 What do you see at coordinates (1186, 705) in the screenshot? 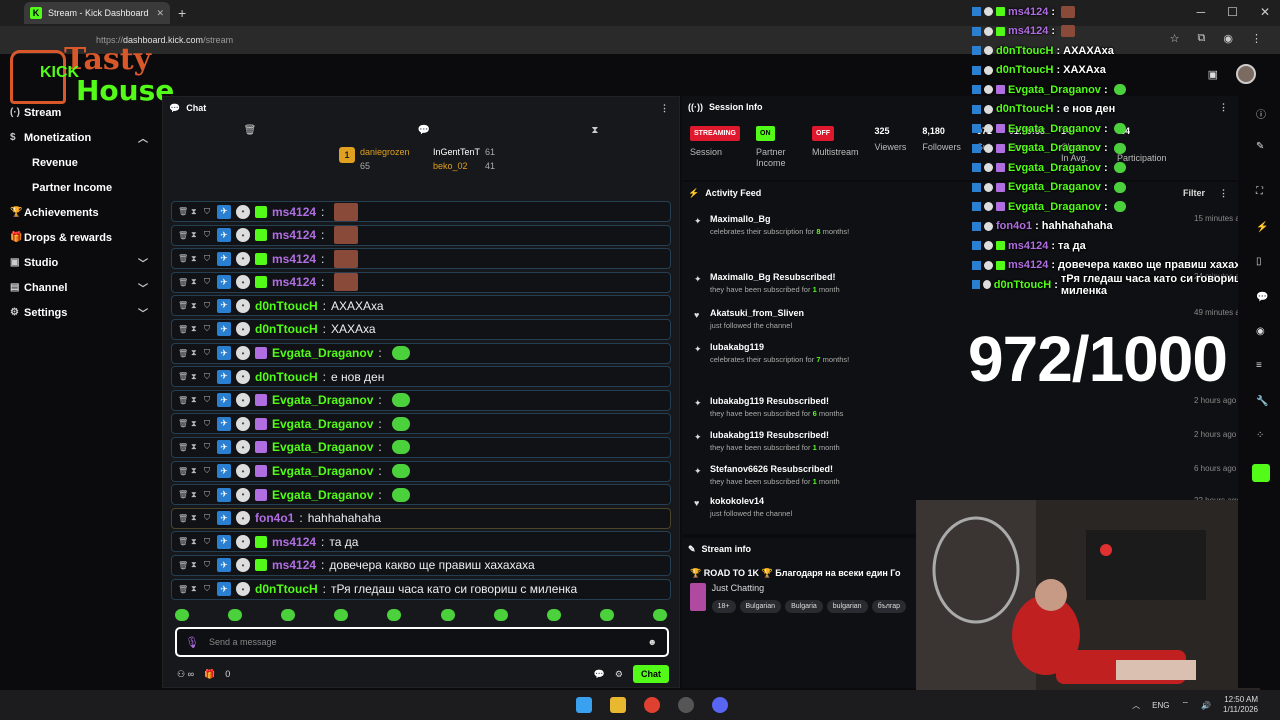
I see `wifi-icon: ⌔` at bounding box center [1186, 705].